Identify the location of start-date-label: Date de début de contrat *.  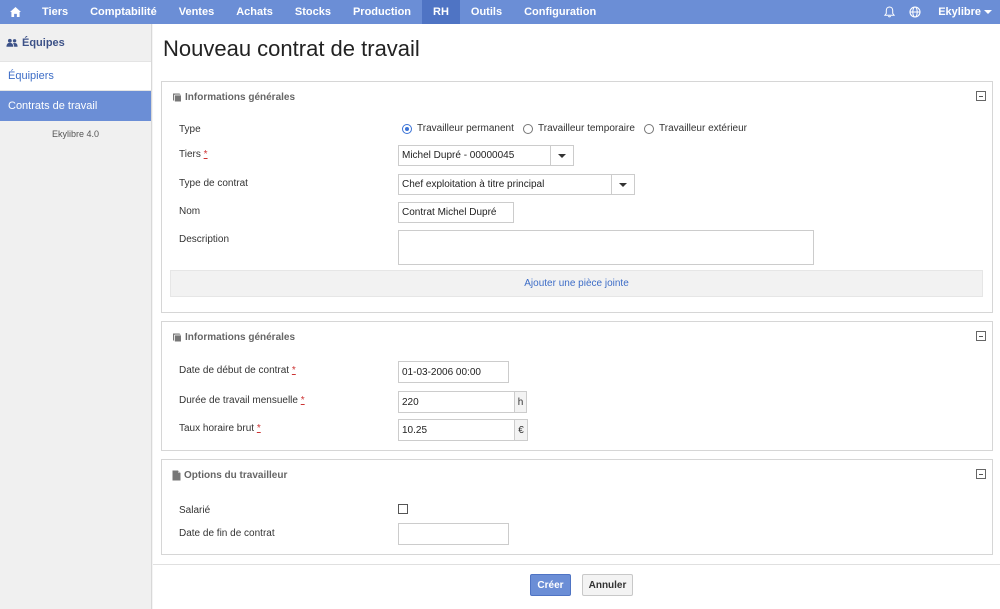
(237, 370).